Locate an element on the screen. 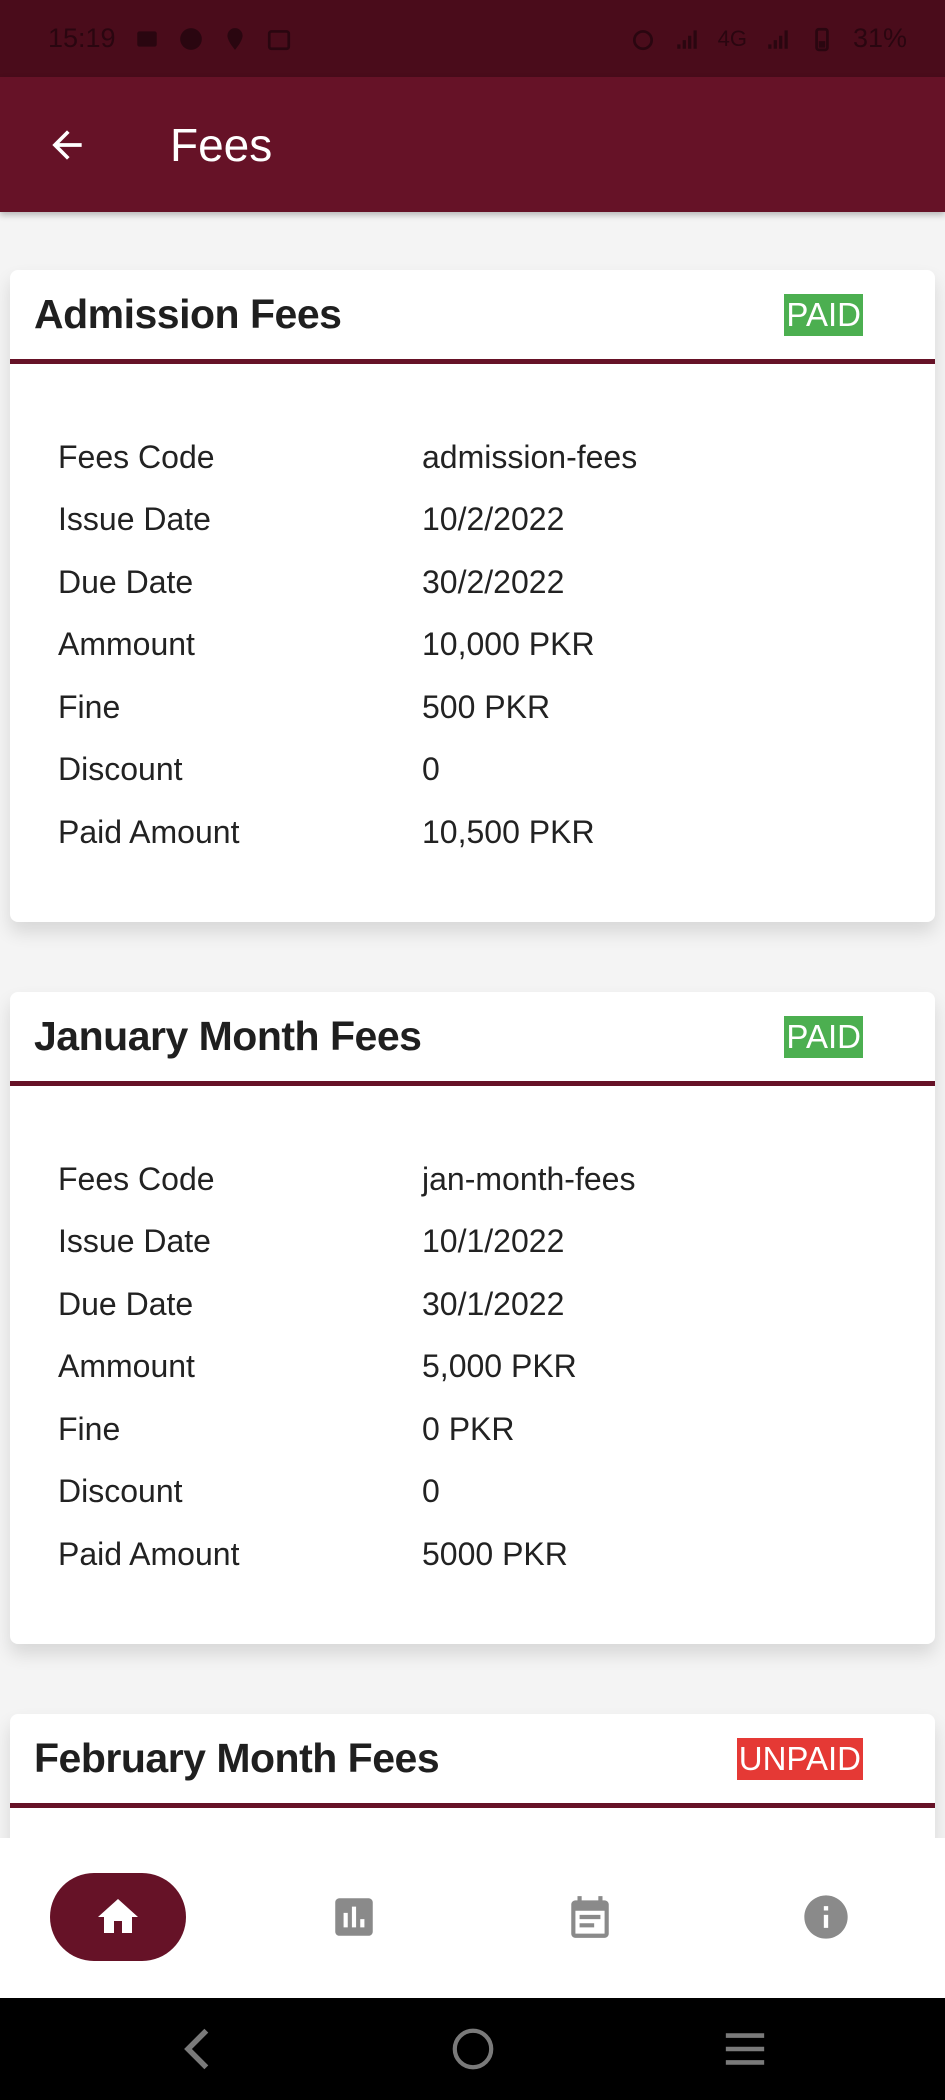 Image resolution: width=945 pixels, height=2100 pixels. calendar-small-icon is located at coordinates (278, 39).